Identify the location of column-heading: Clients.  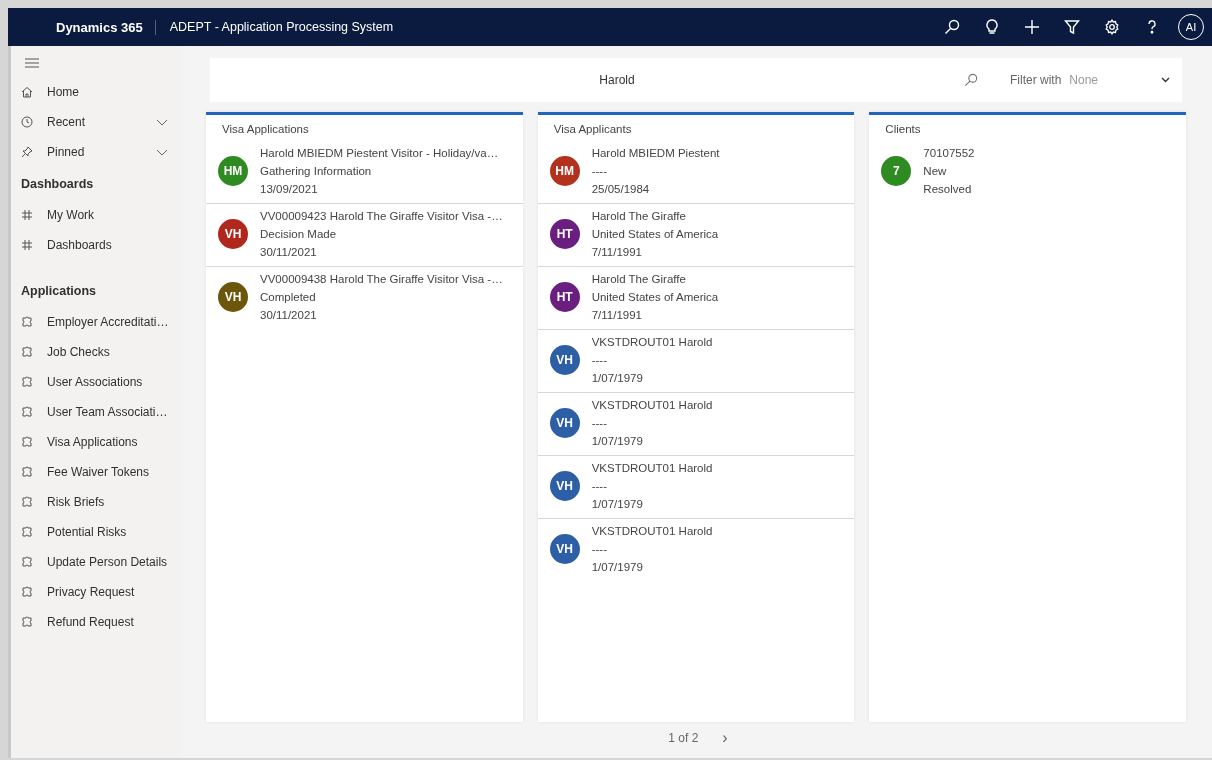
(903, 129).